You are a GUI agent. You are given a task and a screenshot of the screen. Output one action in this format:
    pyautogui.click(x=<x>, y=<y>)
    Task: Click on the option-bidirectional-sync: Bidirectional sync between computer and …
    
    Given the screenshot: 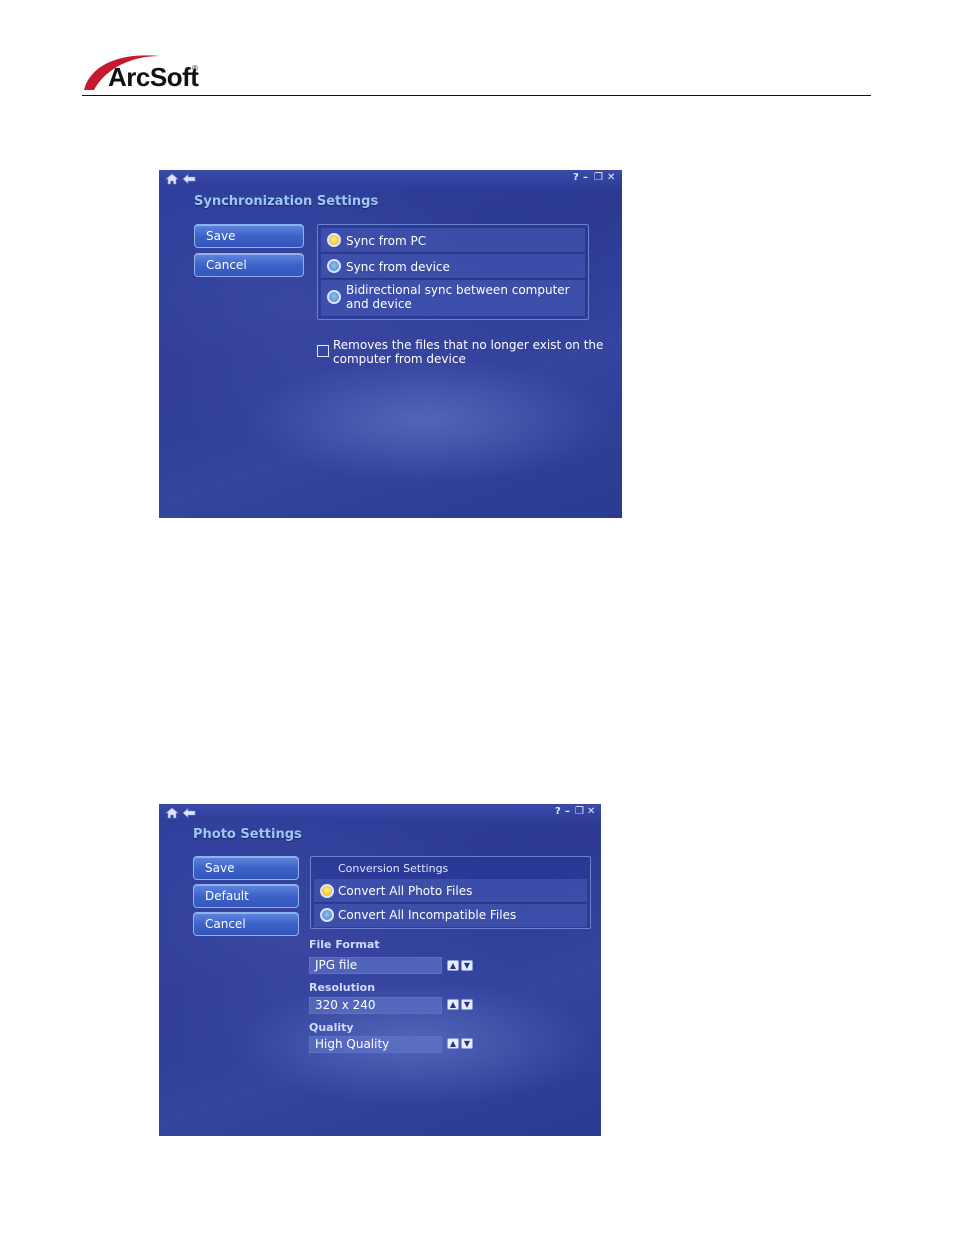 What is the action you would take?
    pyautogui.click(x=453, y=298)
    